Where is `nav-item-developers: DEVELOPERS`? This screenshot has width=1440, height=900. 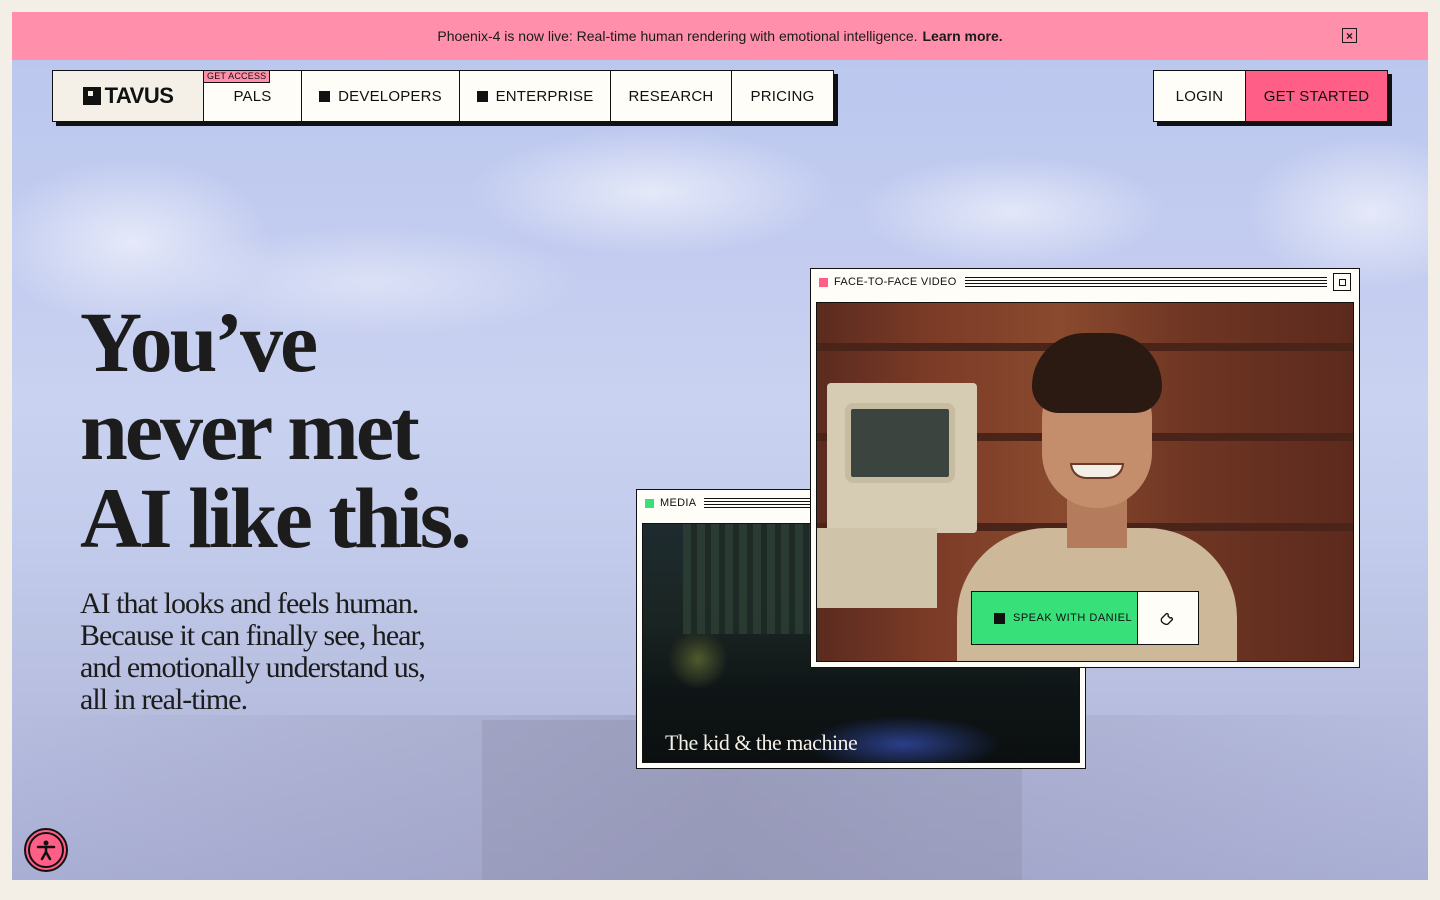 nav-item-developers: DEVELOPERS is located at coordinates (380, 96).